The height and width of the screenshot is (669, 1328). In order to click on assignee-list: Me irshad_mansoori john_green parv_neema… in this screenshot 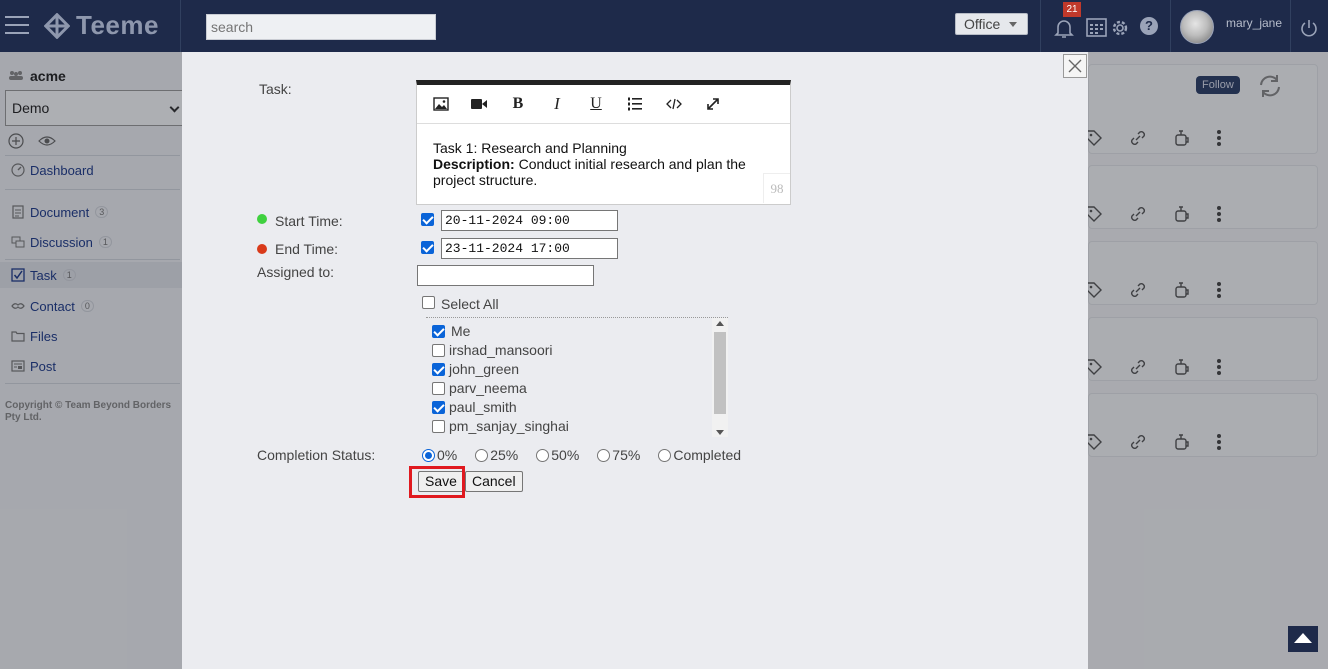, I will do `click(577, 377)`.